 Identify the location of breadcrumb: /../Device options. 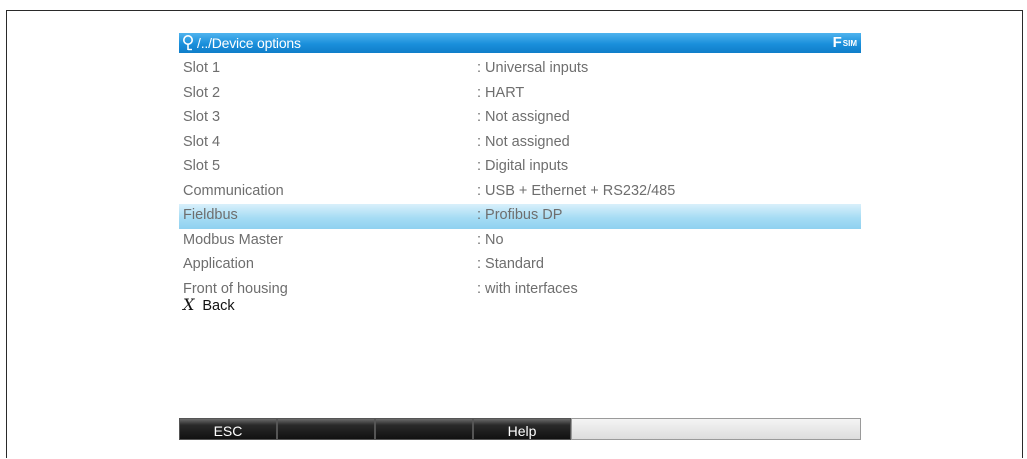
(249, 43).